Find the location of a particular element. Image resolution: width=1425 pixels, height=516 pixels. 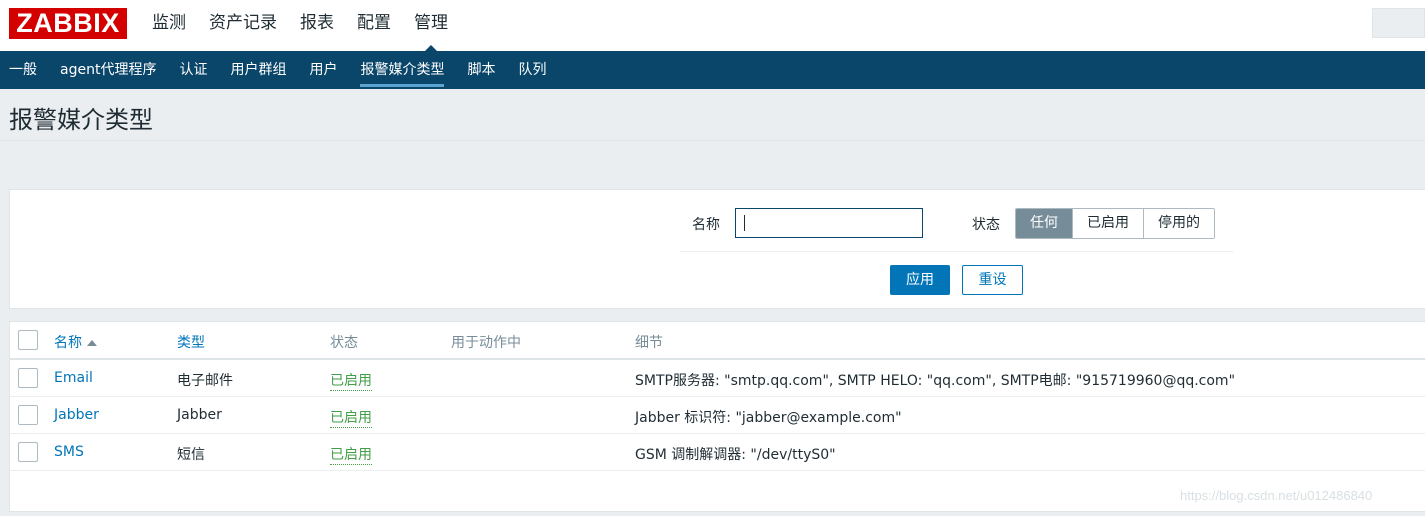

column-header-name: 名称 is located at coordinates (75, 342).